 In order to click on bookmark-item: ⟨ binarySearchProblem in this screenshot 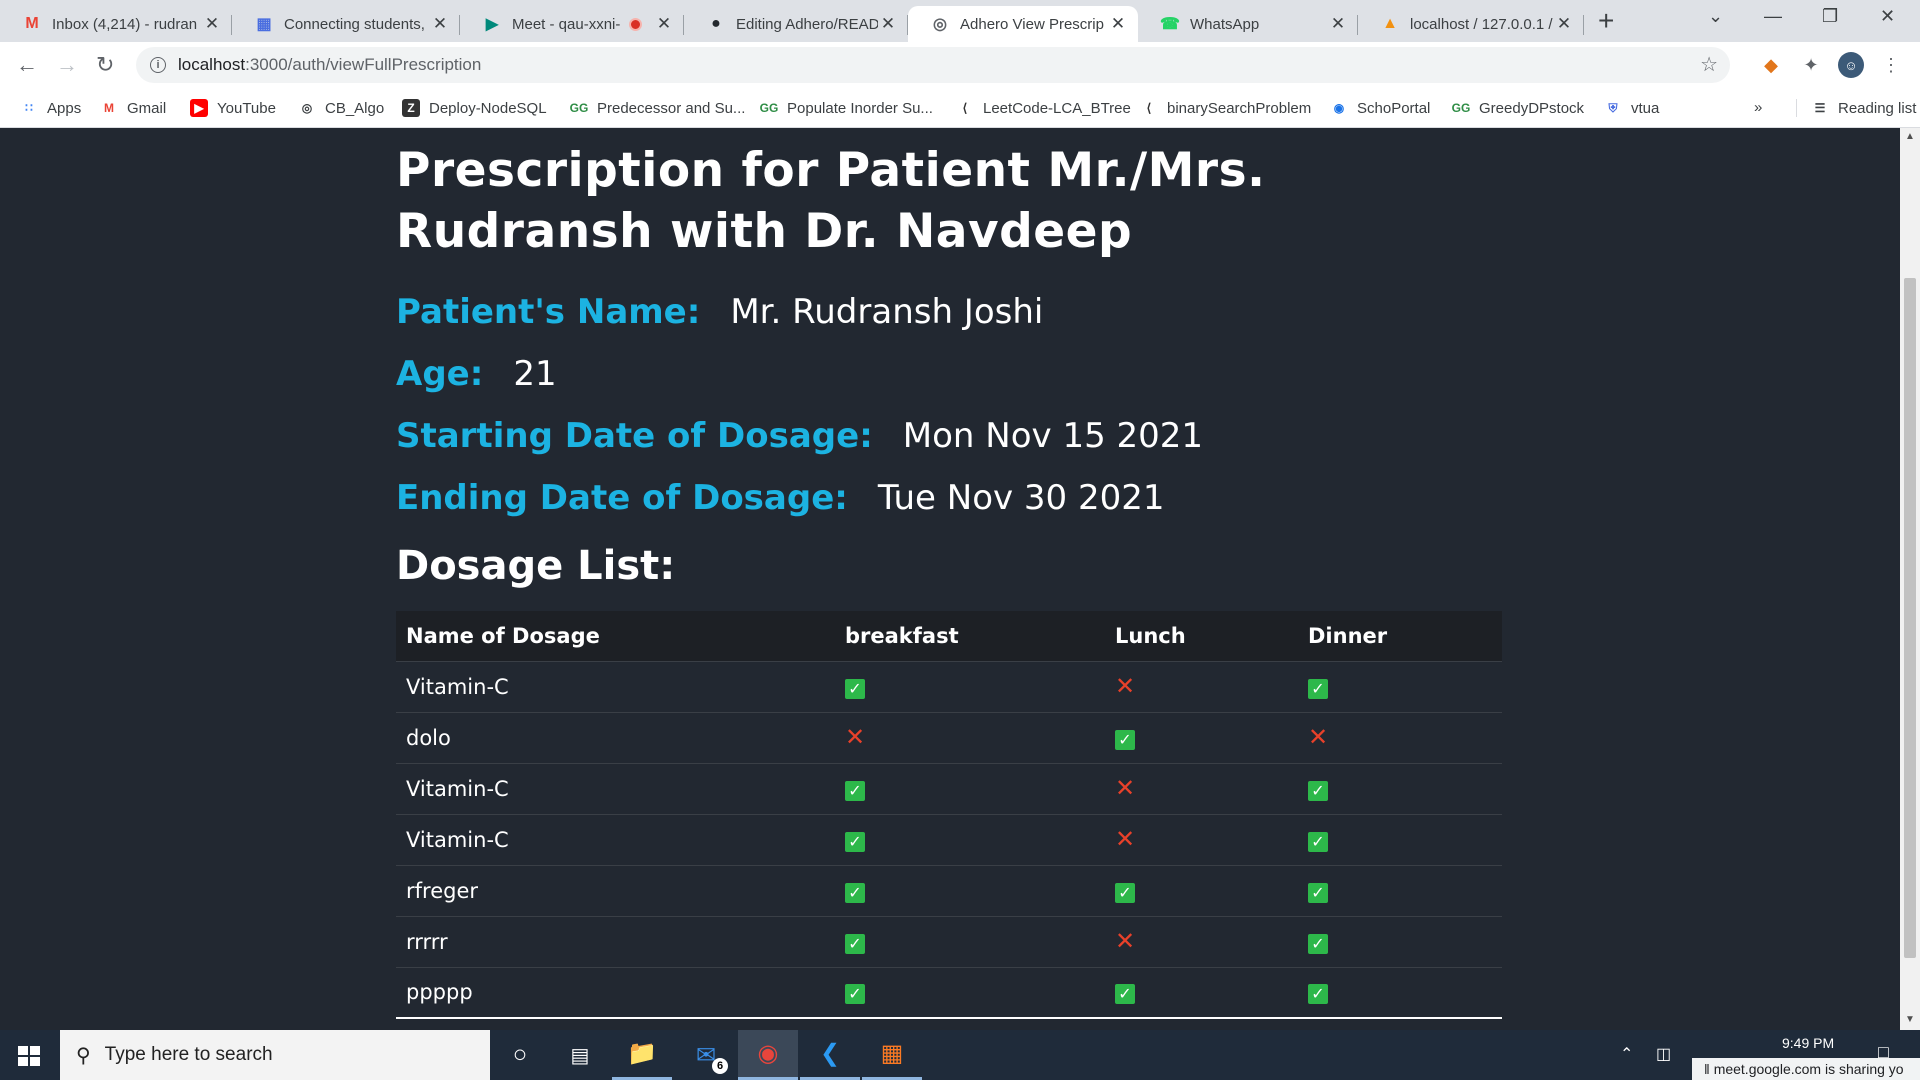, I will do `click(1226, 108)`.